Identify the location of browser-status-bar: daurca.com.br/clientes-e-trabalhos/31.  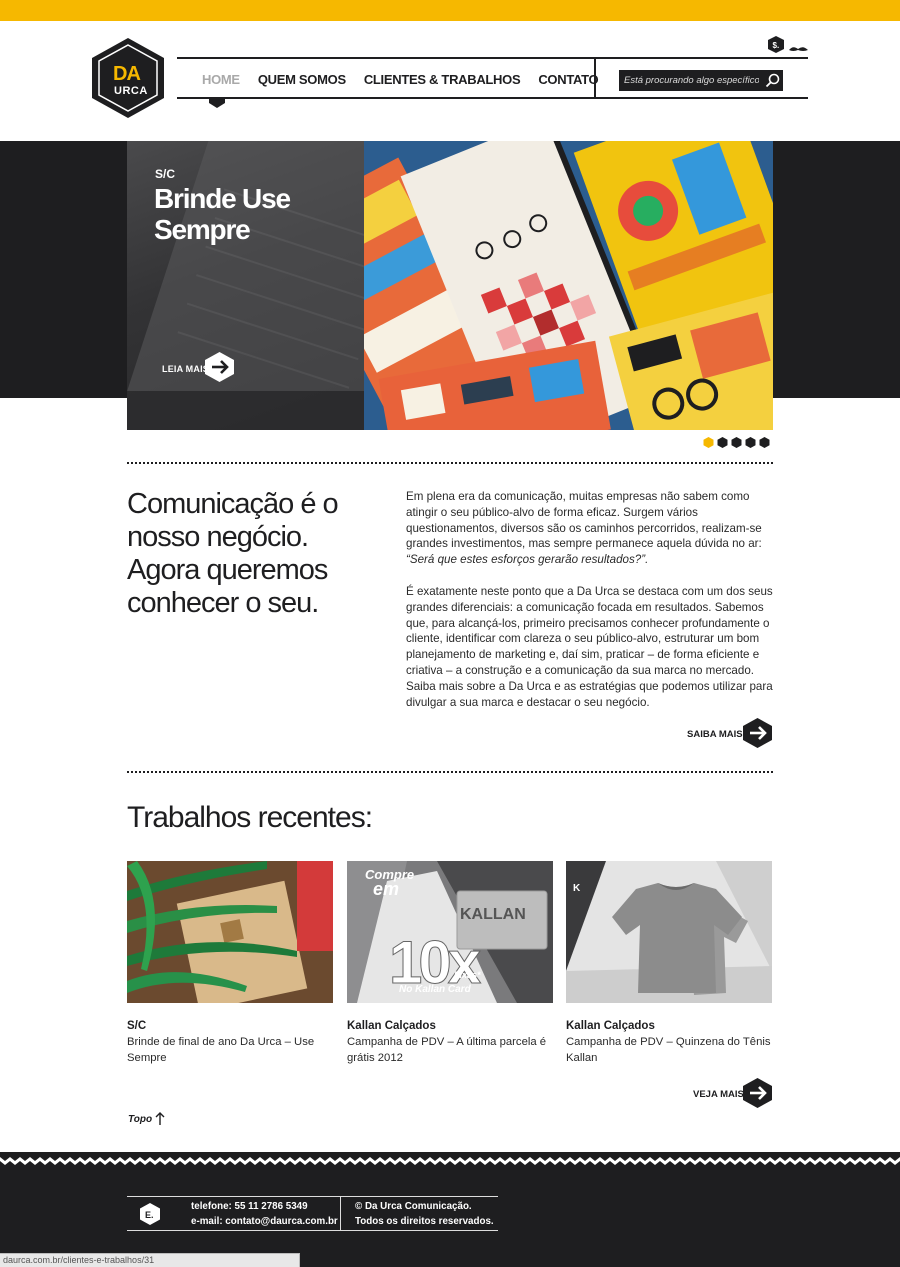
(150, 1260).